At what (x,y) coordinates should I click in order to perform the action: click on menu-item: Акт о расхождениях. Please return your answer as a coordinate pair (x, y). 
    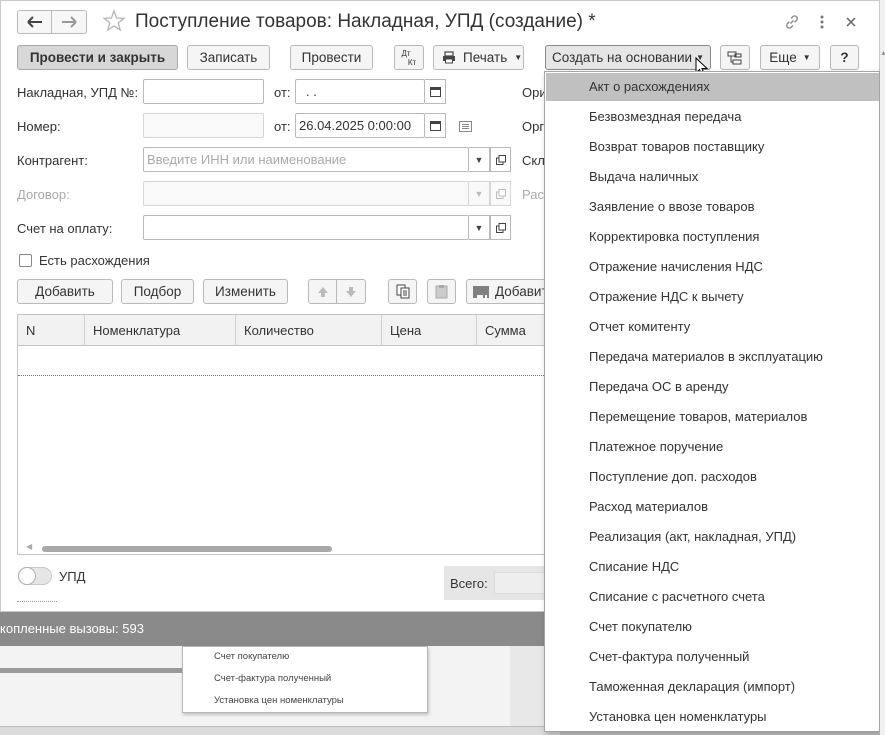
    Looking at the image, I should click on (712, 87).